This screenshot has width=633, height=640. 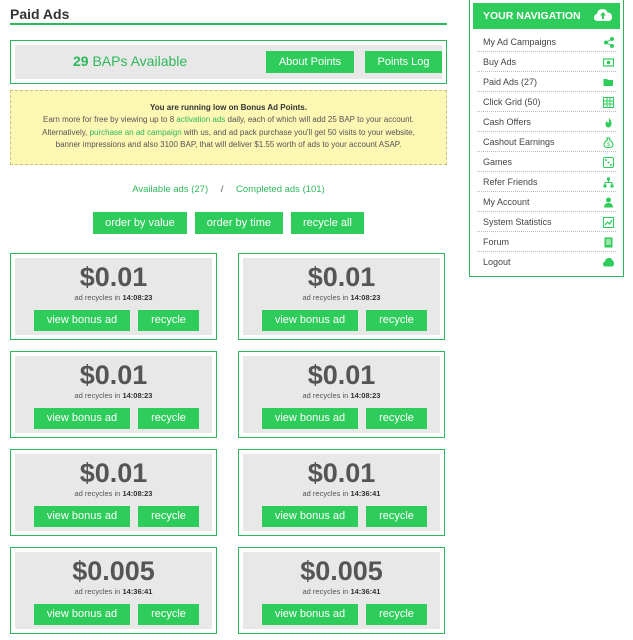 I want to click on fire-icon, so click(x=608, y=122).